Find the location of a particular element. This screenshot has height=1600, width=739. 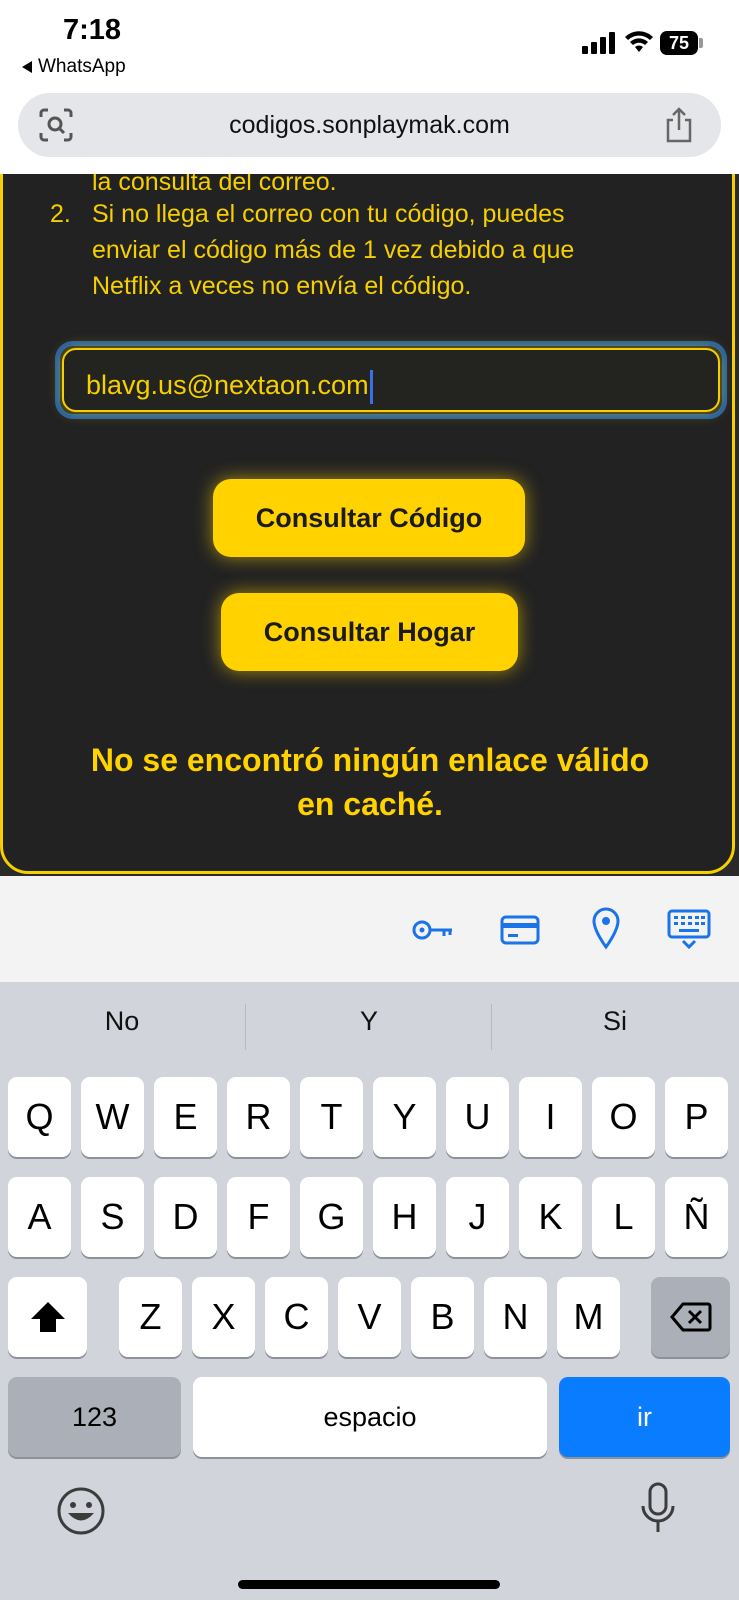

key-r: R is located at coordinates (258, 1117).